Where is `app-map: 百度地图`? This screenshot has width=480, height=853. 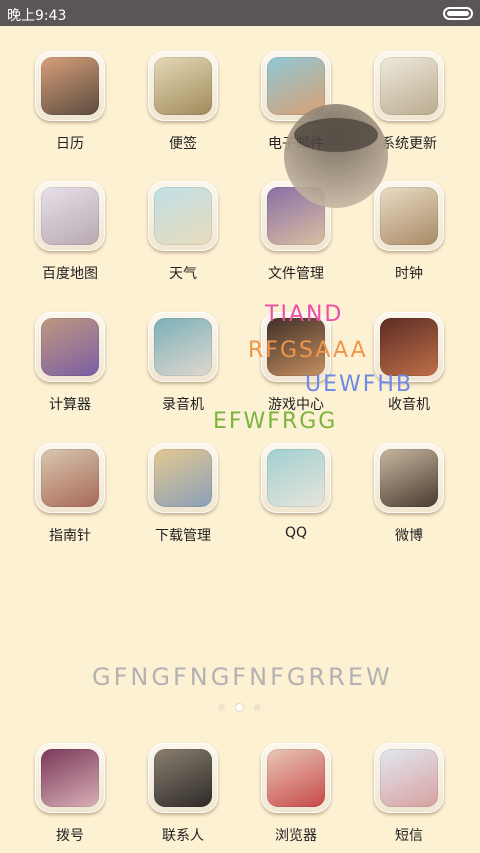 app-map: 百度地图 is located at coordinates (69, 241).